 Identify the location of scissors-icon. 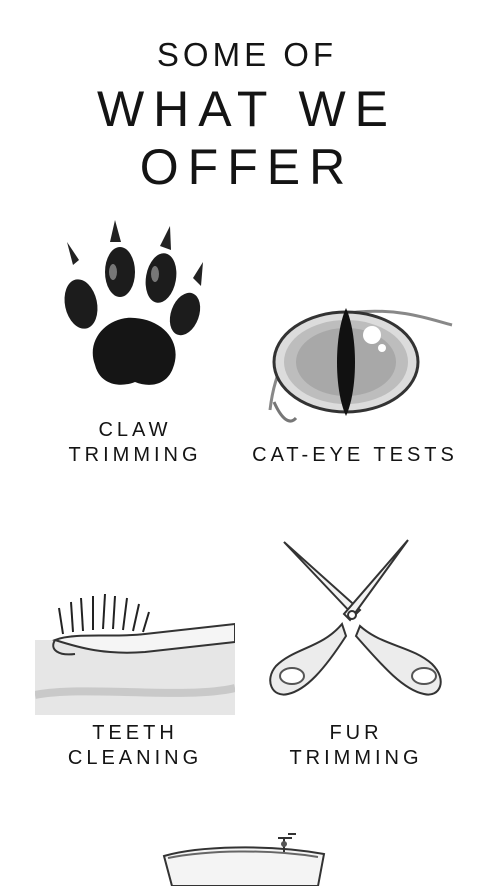
(356, 625).